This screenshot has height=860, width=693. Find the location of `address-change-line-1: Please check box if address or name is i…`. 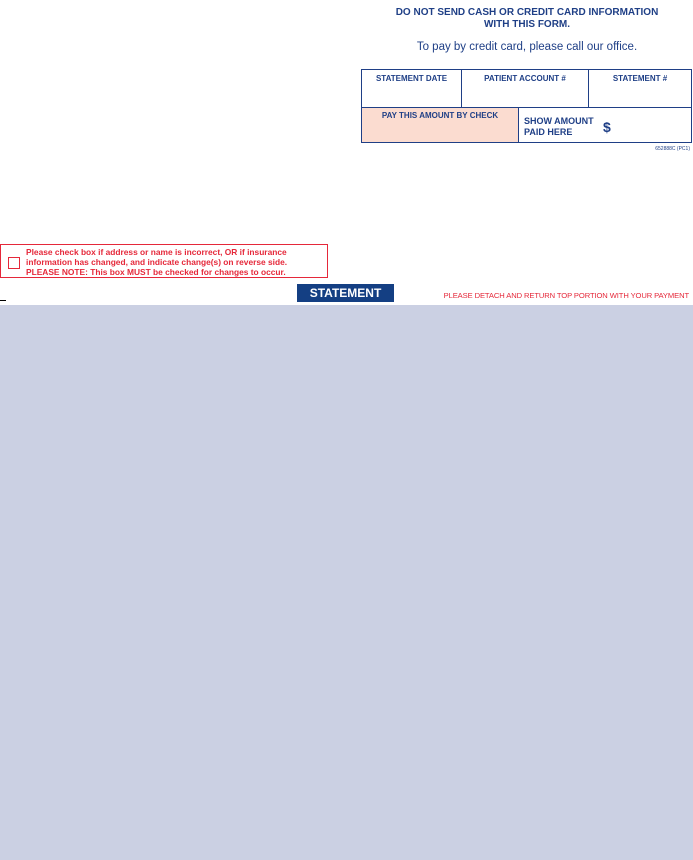

address-change-line-1: Please check box if address or name is i… is located at coordinates (156, 252).